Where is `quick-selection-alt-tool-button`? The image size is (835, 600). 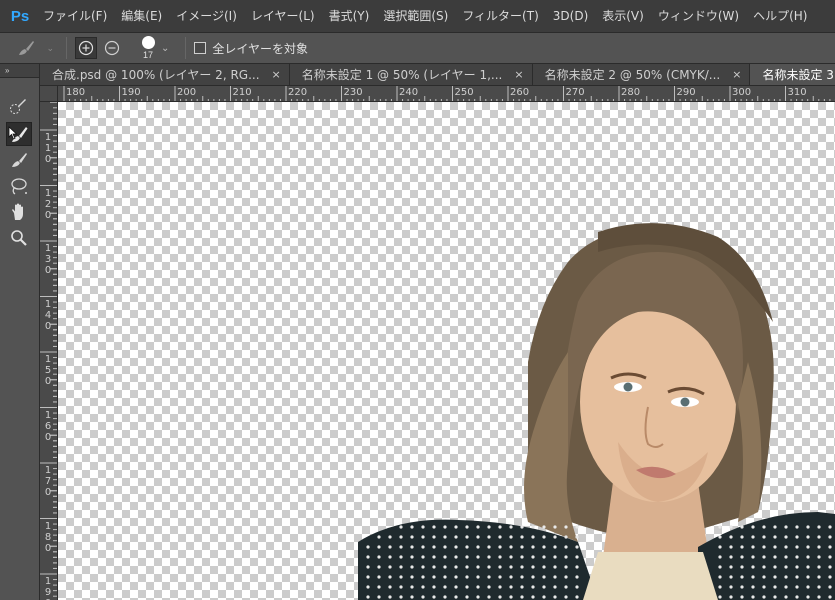
quick-selection-alt-tool-button is located at coordinates (19, 160).